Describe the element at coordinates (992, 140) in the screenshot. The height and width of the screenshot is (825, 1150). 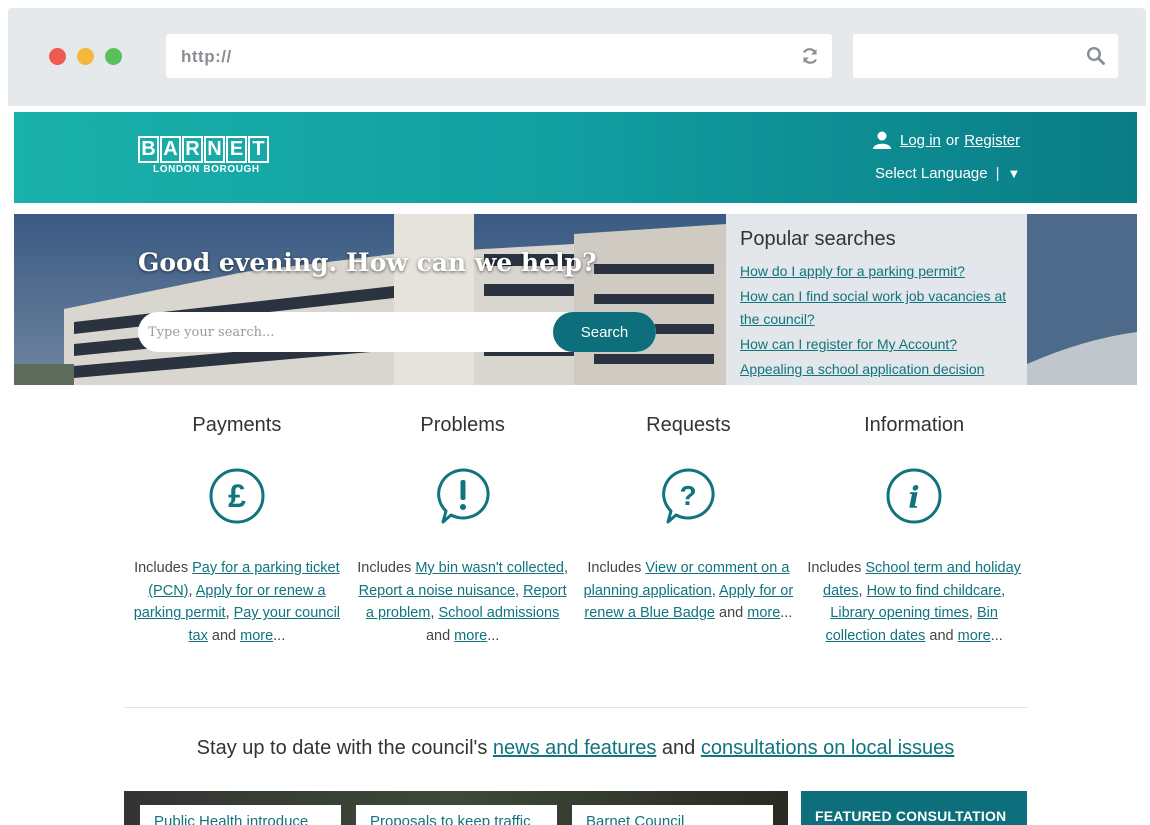
I see `register-link: Register` at that location.